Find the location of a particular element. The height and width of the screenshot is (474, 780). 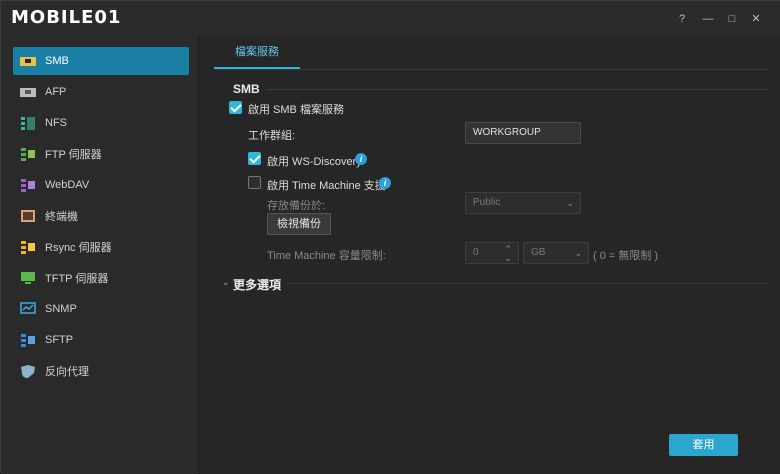

nfs-icon is located at coordinates (28, 123).